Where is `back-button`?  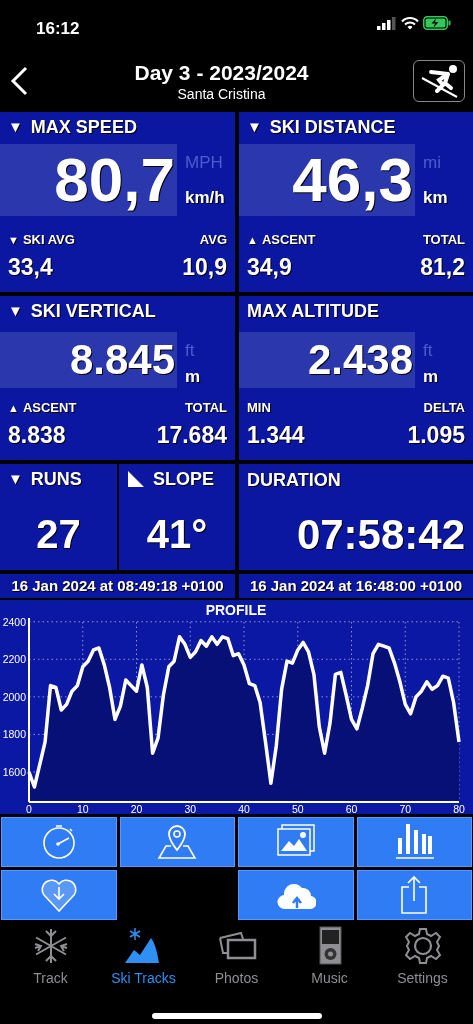
back-button is located at coordinates (19, 81).